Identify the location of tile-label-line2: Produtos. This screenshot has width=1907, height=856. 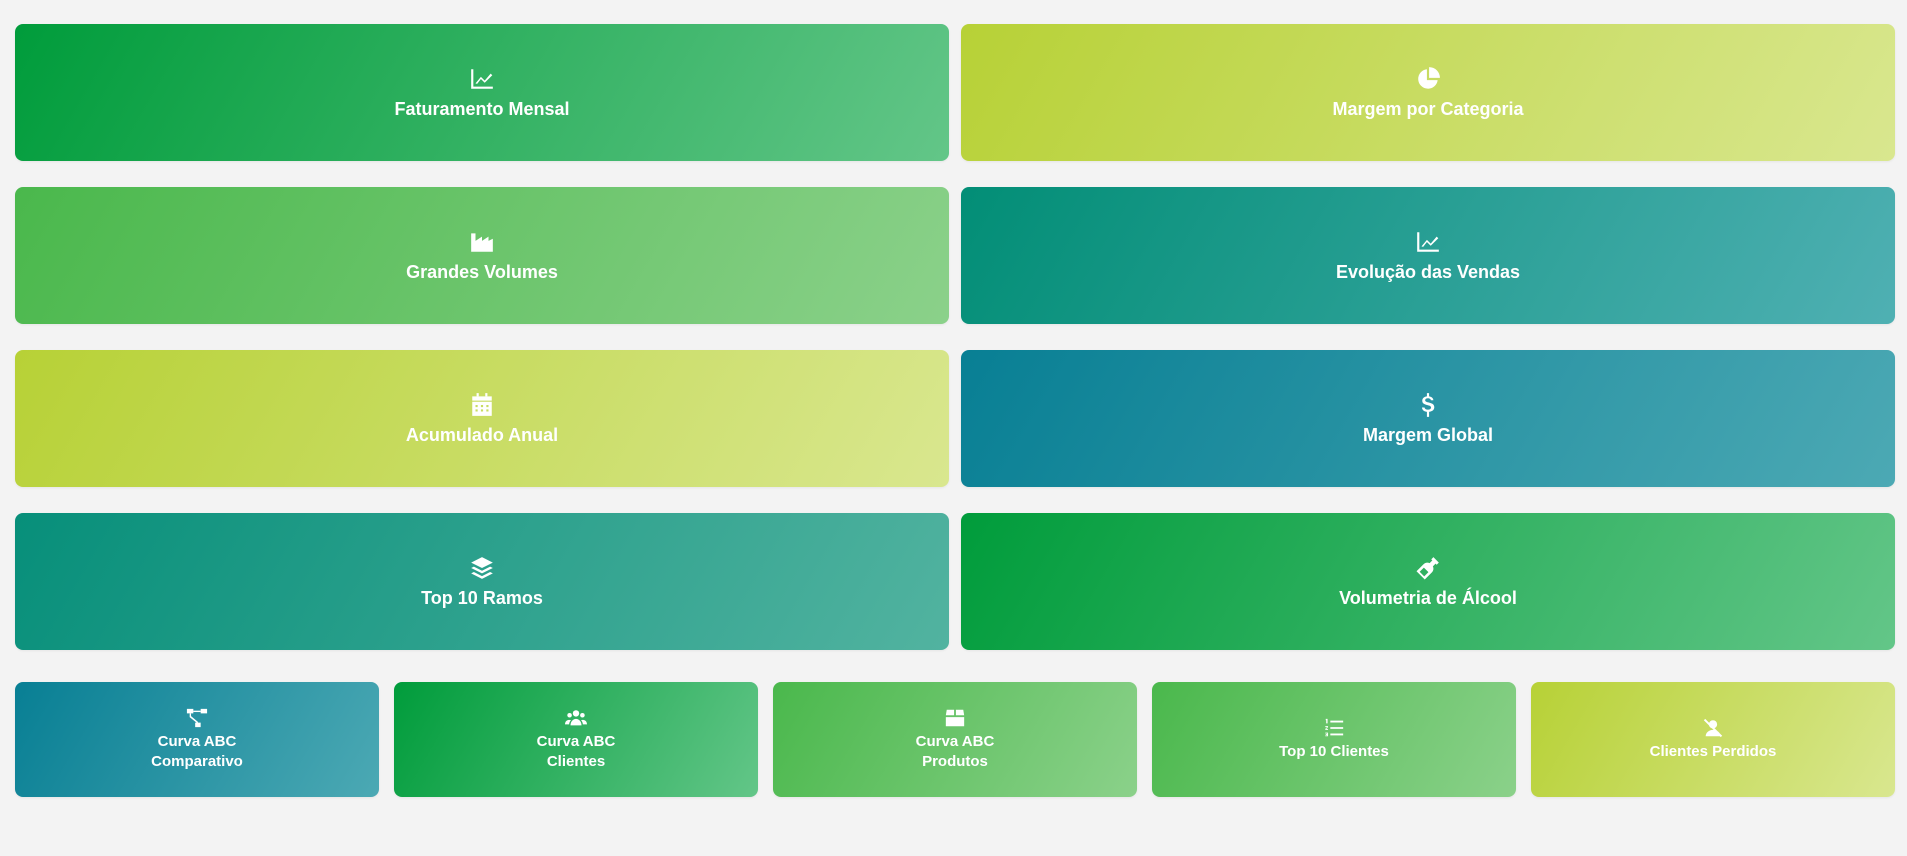
(955, 761).